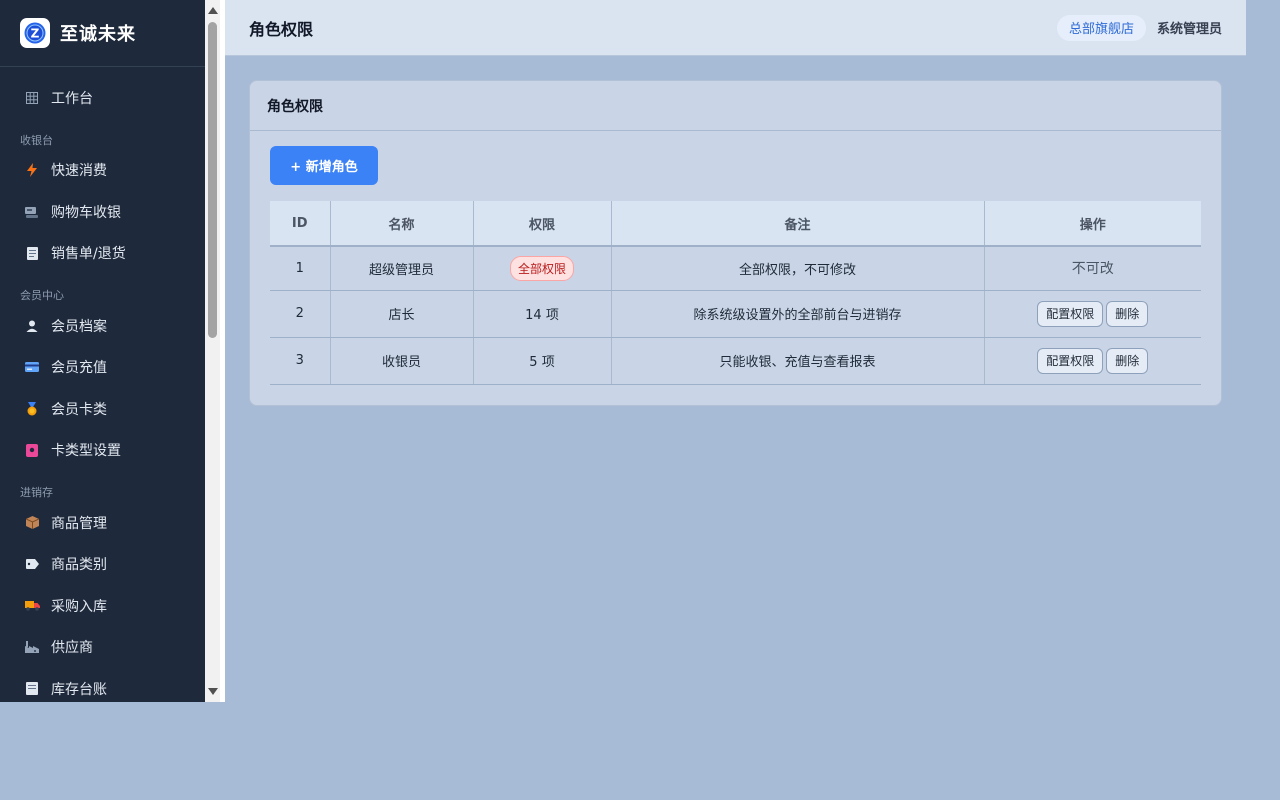 The height and width of the screenshot is (800, 1280). I want to click on sidebar-item-member-recharge: 会员充值, so click(102, 368).